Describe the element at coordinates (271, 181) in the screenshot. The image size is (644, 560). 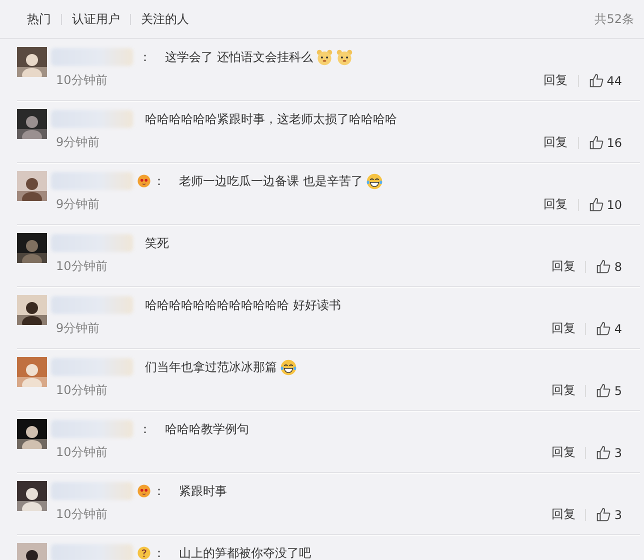
I see `comment-text: 老师一边吃瓜一边备课 也是辛苦了` at that location.